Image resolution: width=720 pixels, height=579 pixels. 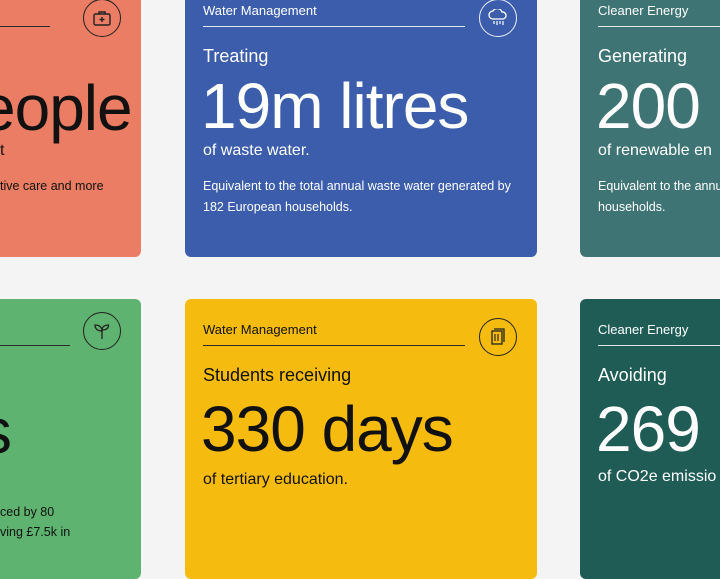 What do you see at coordinates (2, 150) in the screenshot?
I see `impact-unit: t` at bounding box center [2, 150].